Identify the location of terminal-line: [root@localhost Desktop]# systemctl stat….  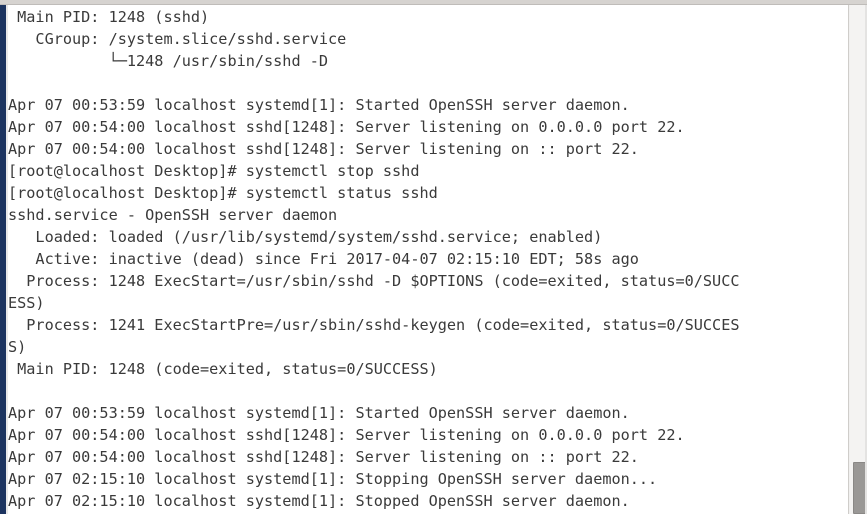
(223, 193).